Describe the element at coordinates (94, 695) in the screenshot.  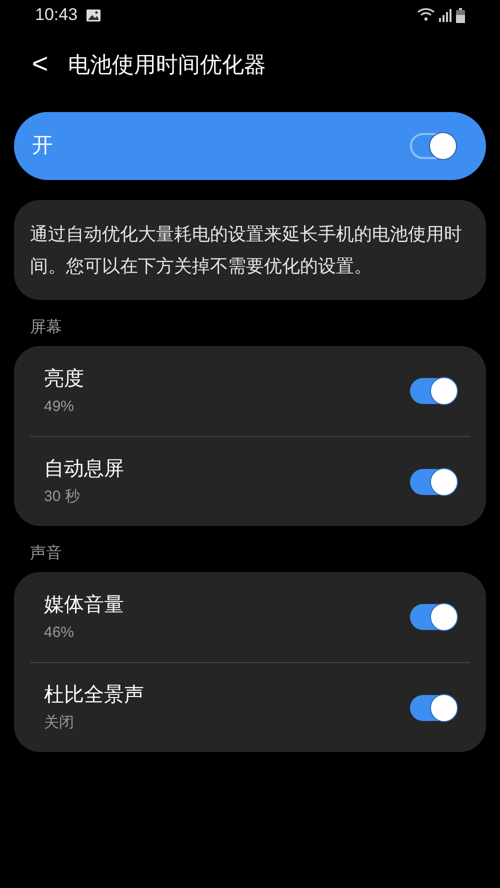
I see `setting-label: 杜比全景声` at that location.